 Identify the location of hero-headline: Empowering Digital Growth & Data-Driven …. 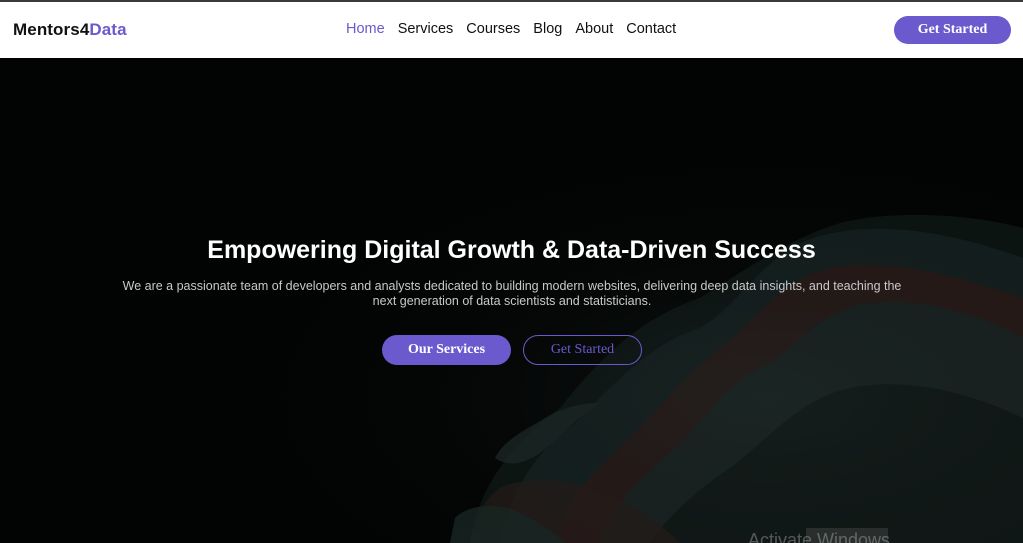
(511, 250).